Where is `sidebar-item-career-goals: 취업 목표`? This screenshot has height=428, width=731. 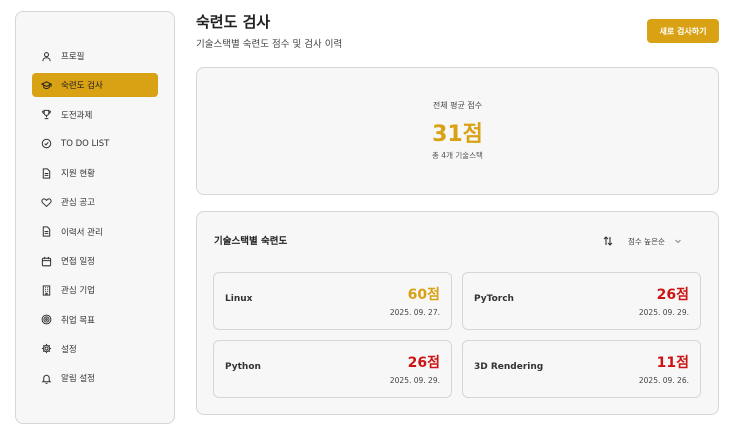 sidebar-item-career-goals: 취업 목표 is located at coordinates (95, 320).